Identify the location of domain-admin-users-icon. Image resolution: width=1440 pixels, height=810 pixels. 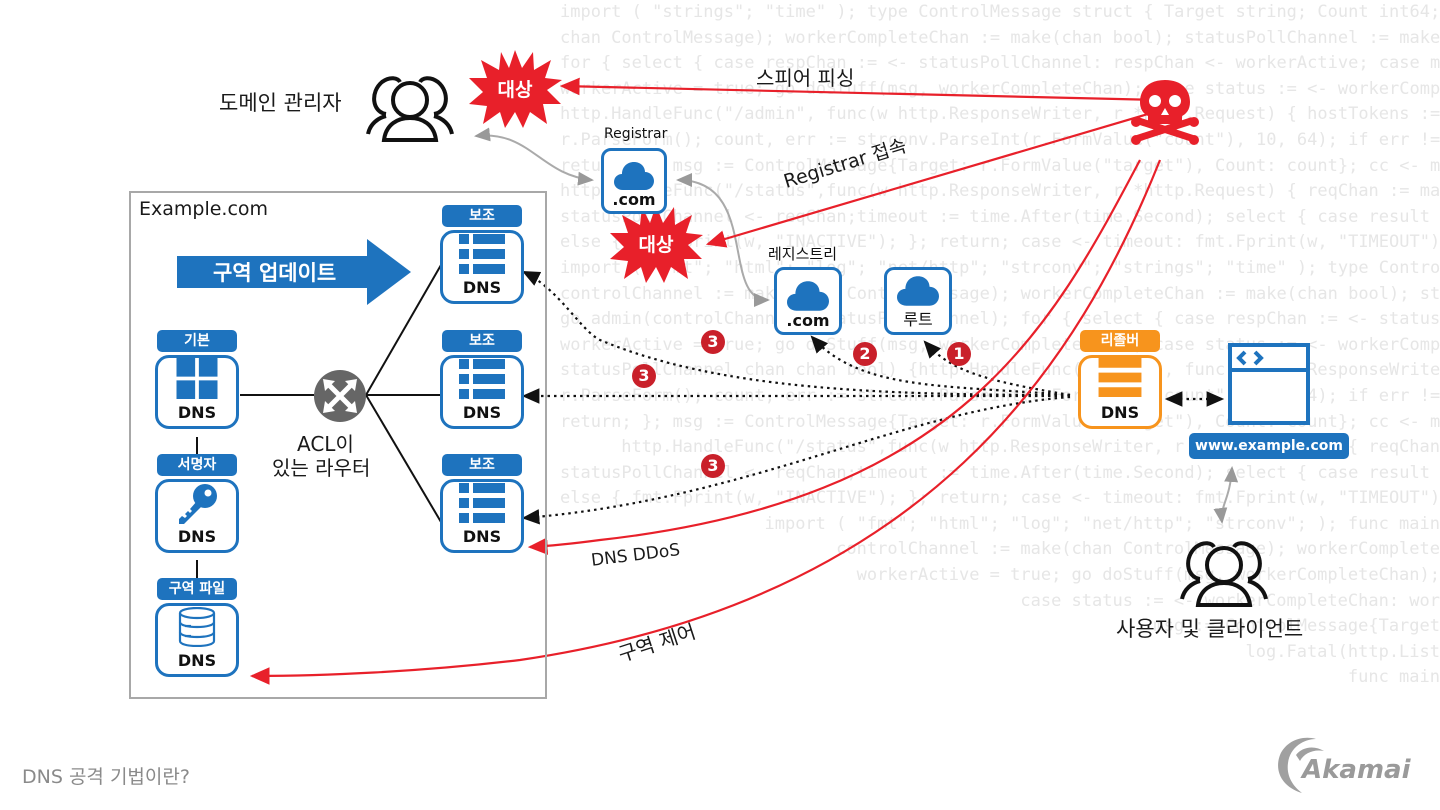
(410, 109).